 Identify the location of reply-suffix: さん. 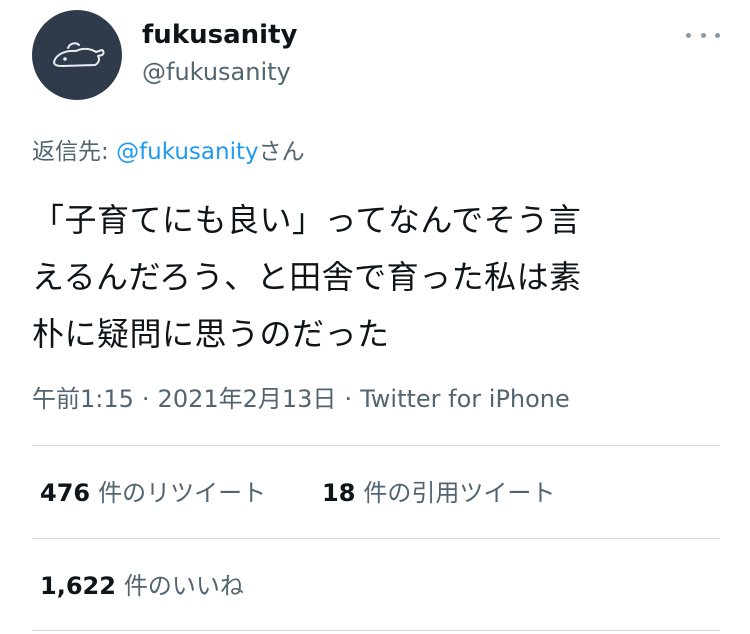
(281, 152).